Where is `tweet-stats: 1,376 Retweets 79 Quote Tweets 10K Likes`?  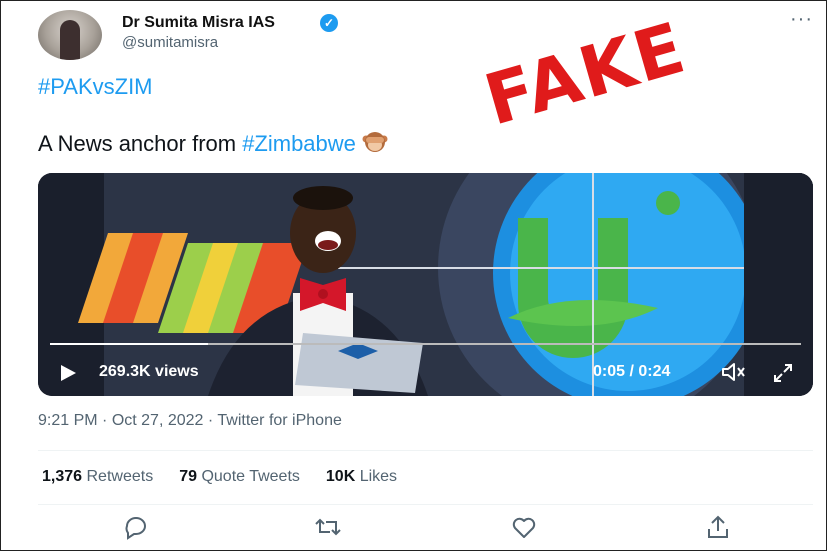
tweet-stats: 1,376 Retweets 79 Quote Tweets 10K Likes is located at coordinates (219, 477).